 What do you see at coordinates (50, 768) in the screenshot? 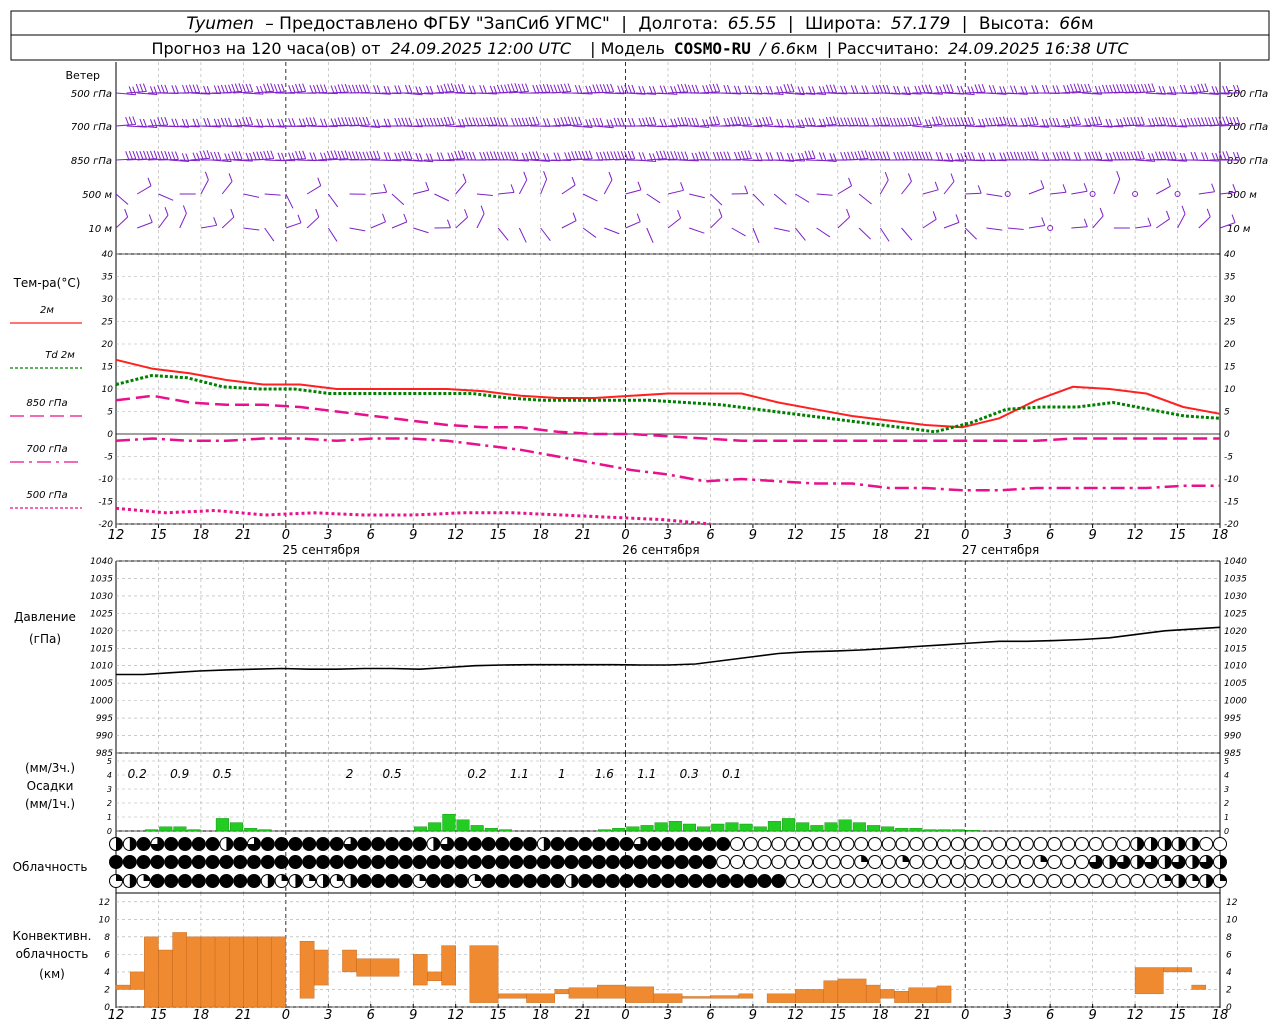
I see `precip-unit-3h: (мм/3ч.)` at bounding box center [50, 768].